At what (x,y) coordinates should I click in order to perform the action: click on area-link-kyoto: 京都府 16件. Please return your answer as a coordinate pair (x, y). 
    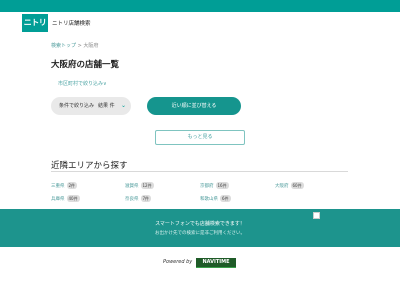
    Looking at the image, I should click on (214, 186).